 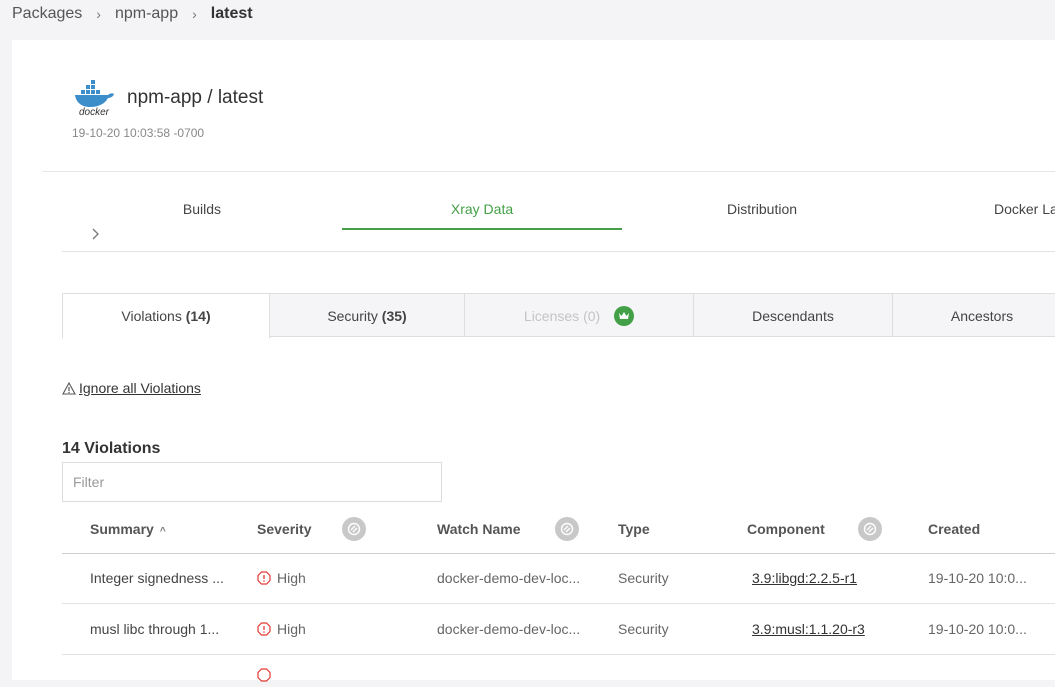 What do you see at coordinates (974, 315) in the screenshot?
I see `tab-ancestors: Ancestors` at bounding box center [974, 315].